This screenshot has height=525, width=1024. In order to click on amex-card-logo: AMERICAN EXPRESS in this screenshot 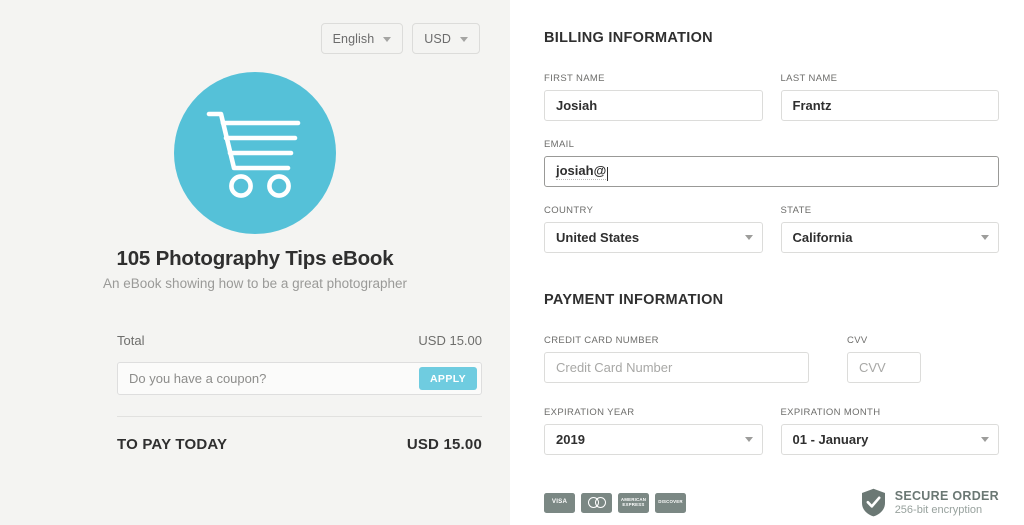, I will do `click(633, 502)`.